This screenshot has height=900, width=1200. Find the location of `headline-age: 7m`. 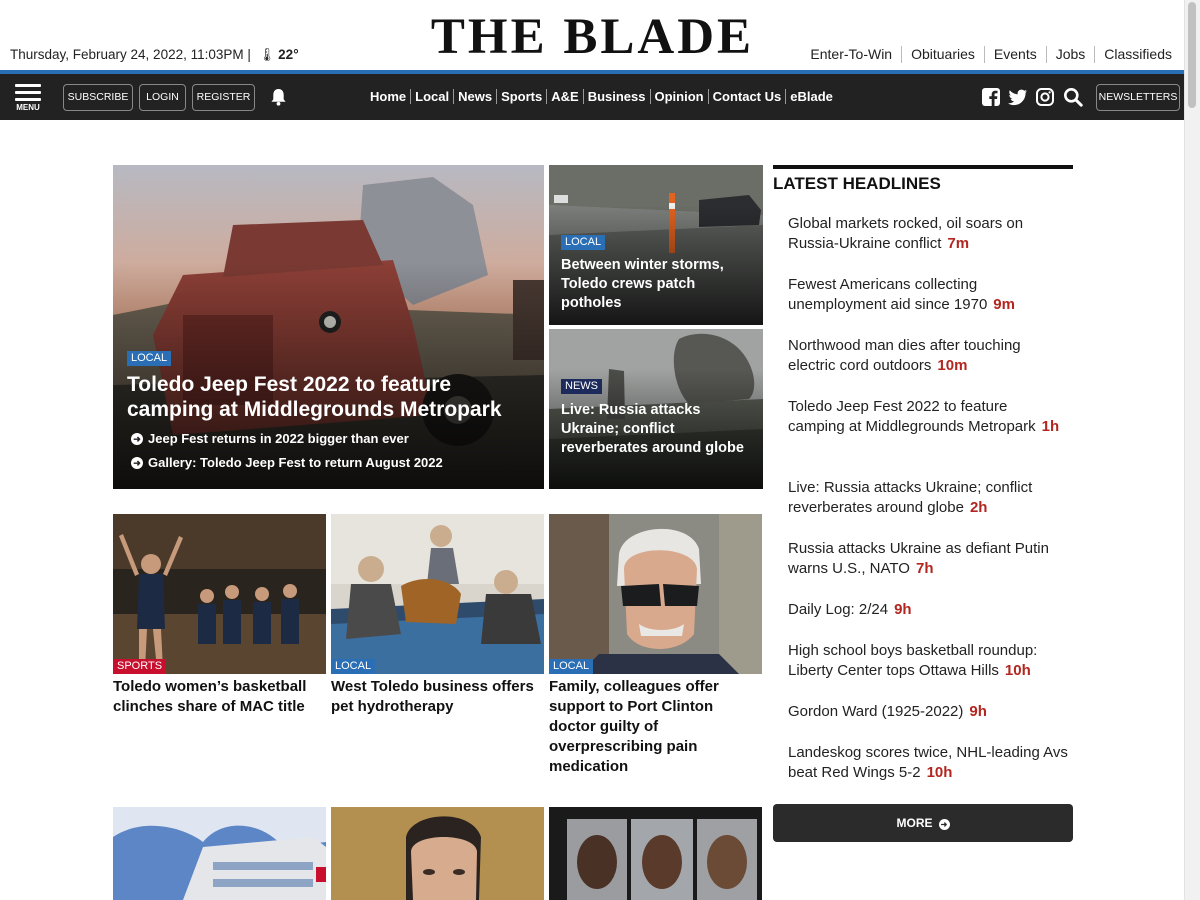

headline-age: 7m is located at coordinates (958, 243).